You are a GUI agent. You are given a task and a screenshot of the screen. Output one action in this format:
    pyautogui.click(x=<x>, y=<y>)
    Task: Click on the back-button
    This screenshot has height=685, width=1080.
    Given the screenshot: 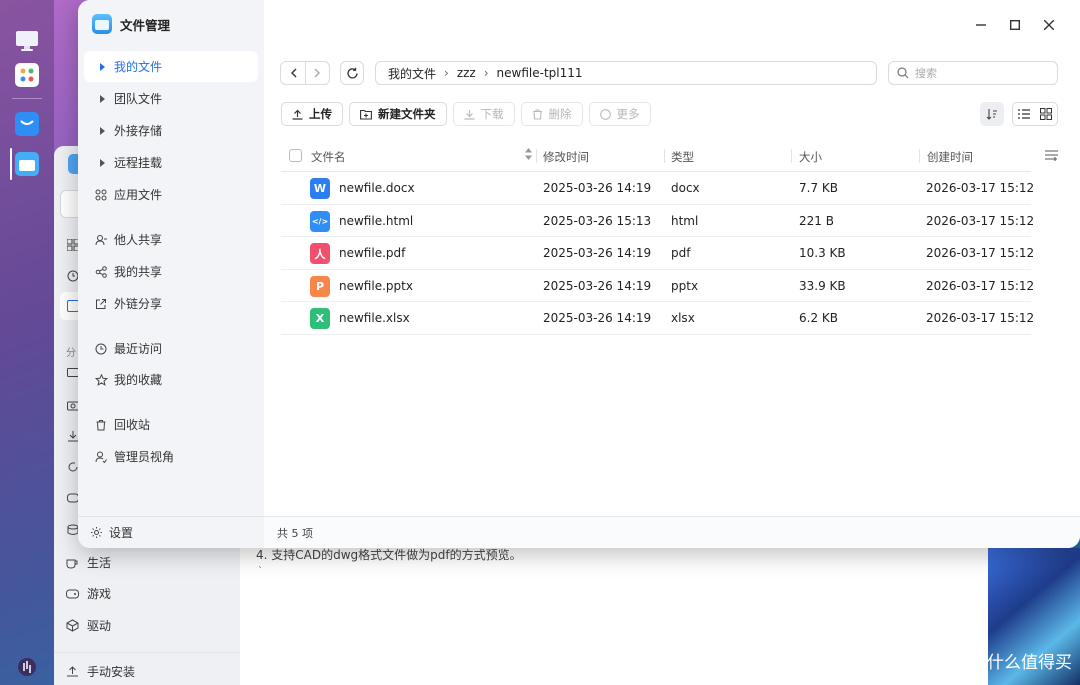 What is the action you would take?
    pyautogui.click(x=293, y=73)
    